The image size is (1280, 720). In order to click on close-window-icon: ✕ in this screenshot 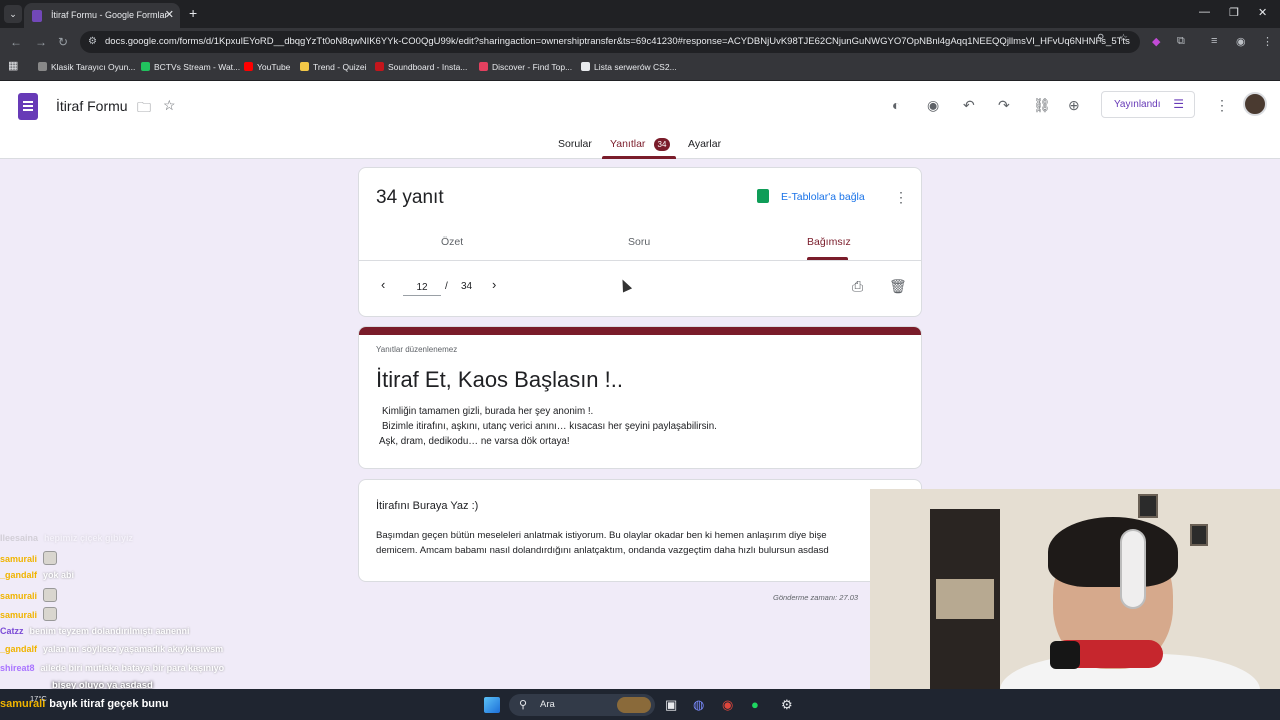, I will do `click(1262, 12)`.